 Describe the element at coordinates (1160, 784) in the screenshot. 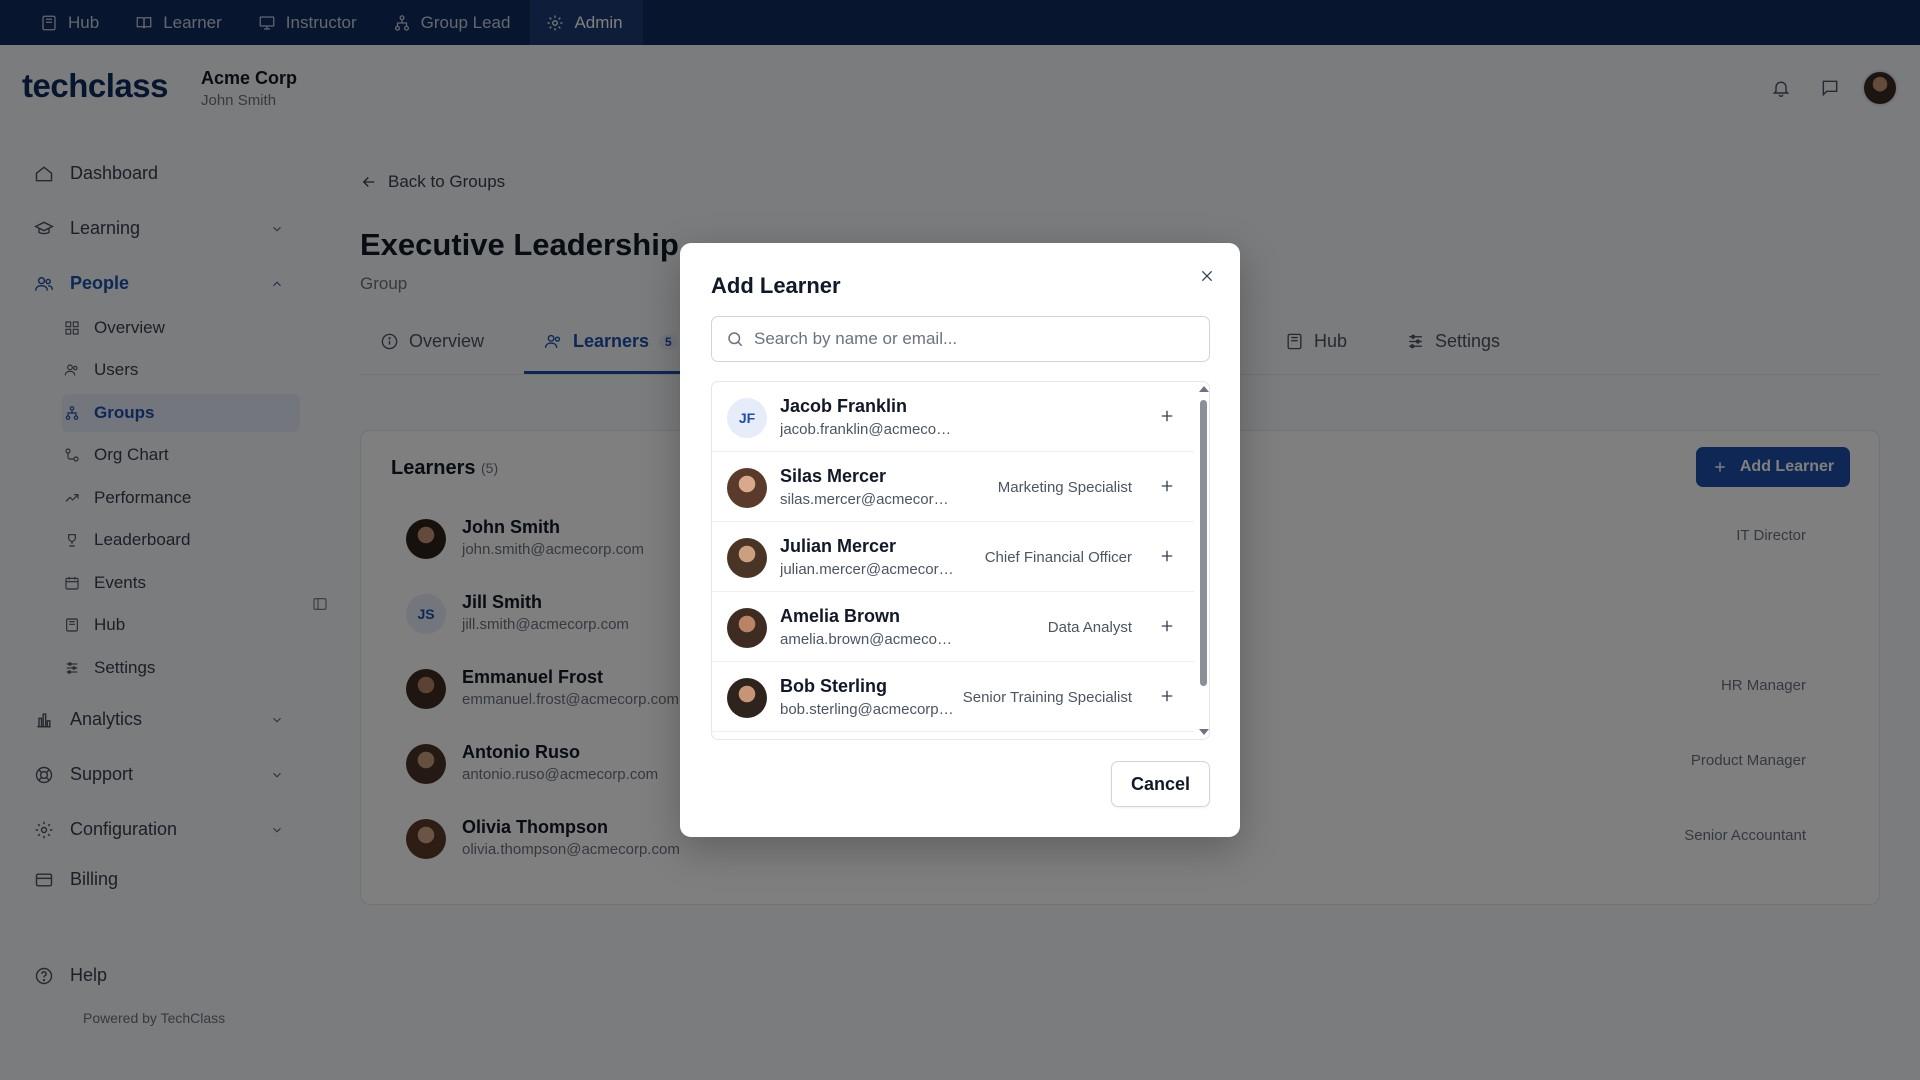

I see `cancel-button: Cancel` at that location.